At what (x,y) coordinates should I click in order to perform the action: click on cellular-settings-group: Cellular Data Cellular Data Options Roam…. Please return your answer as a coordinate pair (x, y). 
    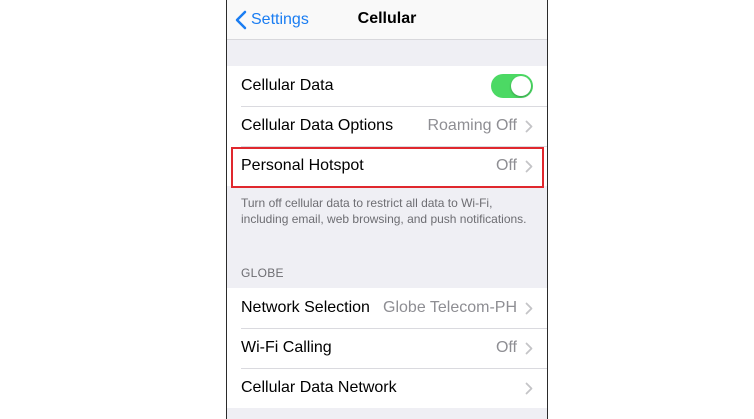
    Looking at the image, I should click on (387, 126).